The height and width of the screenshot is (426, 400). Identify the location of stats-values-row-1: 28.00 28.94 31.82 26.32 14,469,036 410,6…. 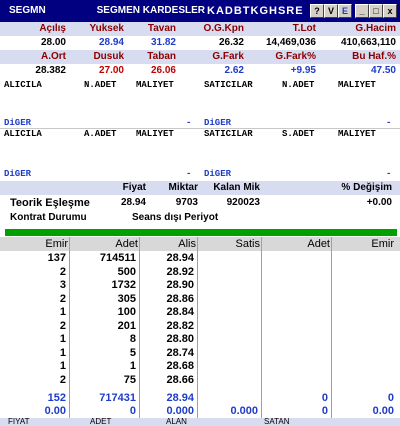
(200, 43).